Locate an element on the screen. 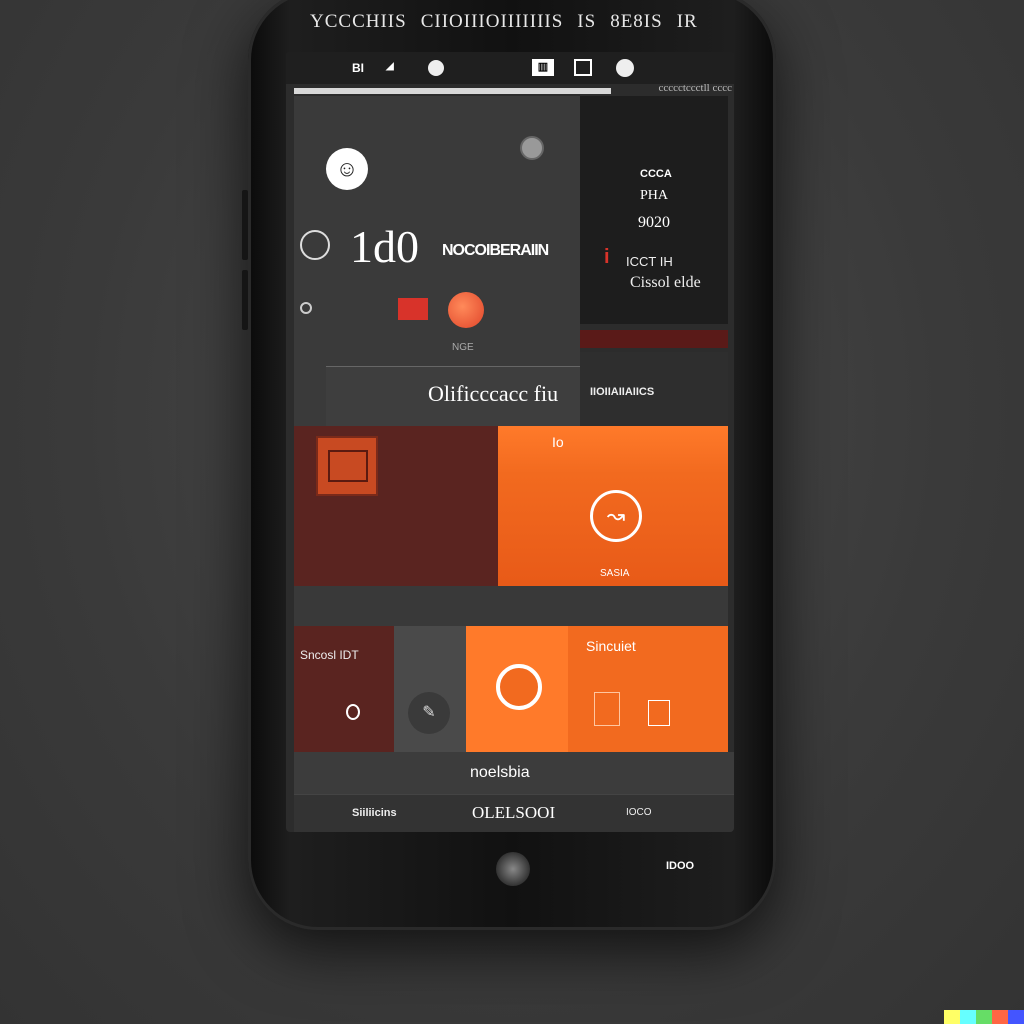 This screenshot has height=1024, width=1024. settings-icon is located at coordinates (436, 69).